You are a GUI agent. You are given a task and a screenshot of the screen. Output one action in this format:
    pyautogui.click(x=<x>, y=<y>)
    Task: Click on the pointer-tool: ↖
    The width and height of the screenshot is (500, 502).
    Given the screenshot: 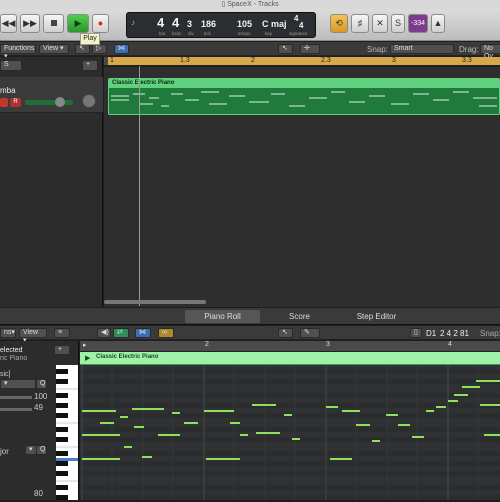 What is the action you would take?
    pyautogui.click(x=82, y=49)
    